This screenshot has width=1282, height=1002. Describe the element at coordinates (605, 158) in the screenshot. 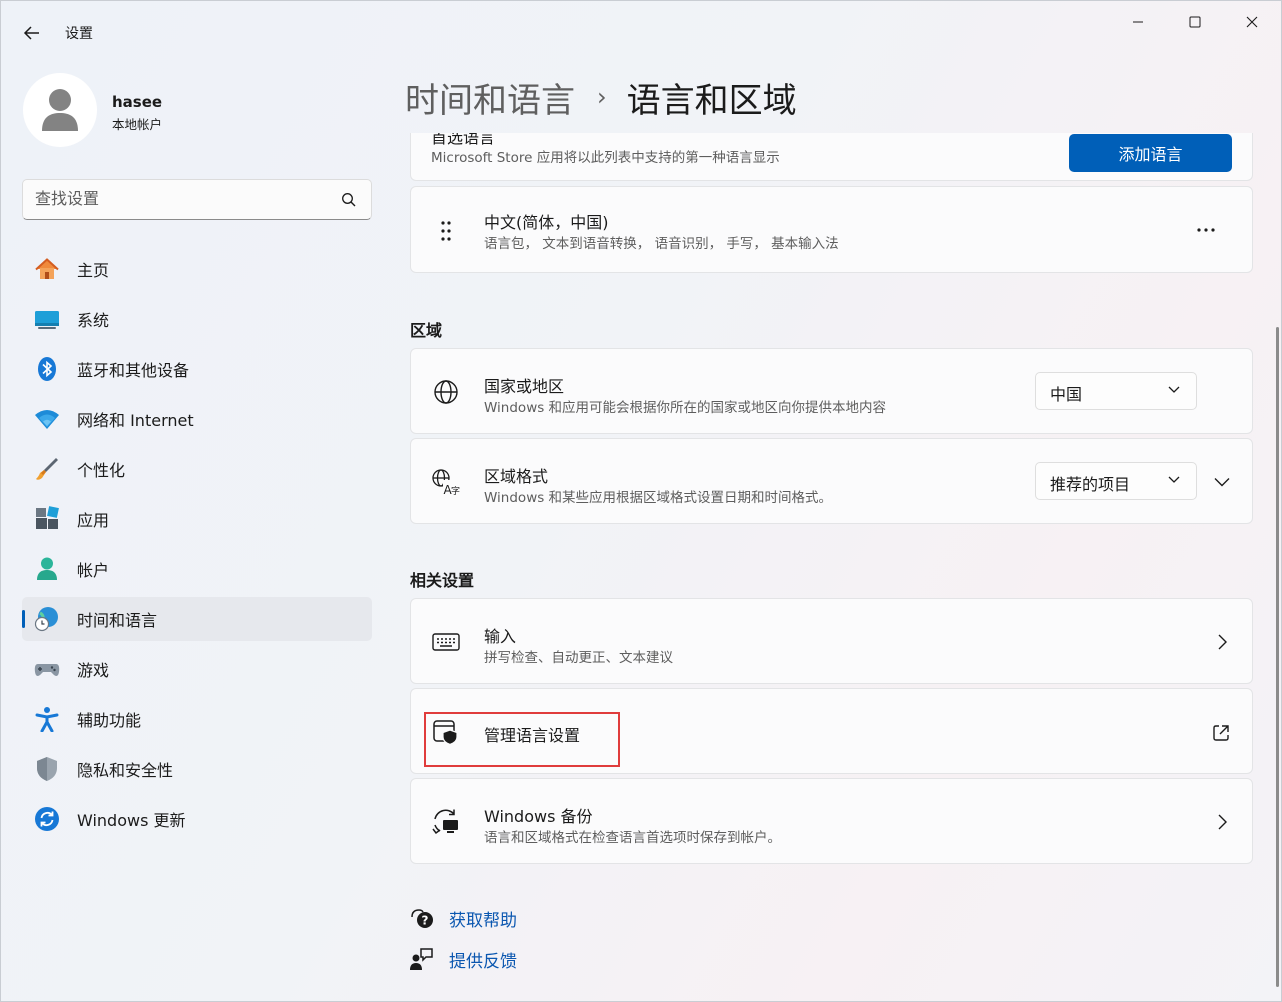

I see `preferred-languages-subtitle: Microsoft Store 应用将以此列表中支持的第一种语言显示` at that location.